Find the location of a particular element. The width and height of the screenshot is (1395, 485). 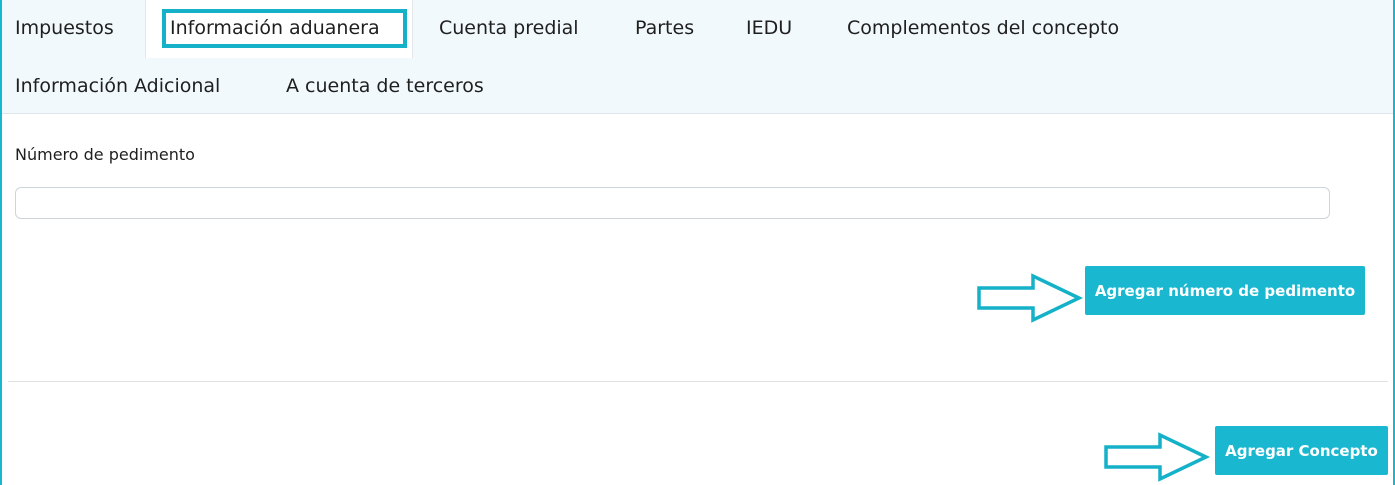

tab-cuenta-predial: Cuenta predial is located at coordinates (509, 28).